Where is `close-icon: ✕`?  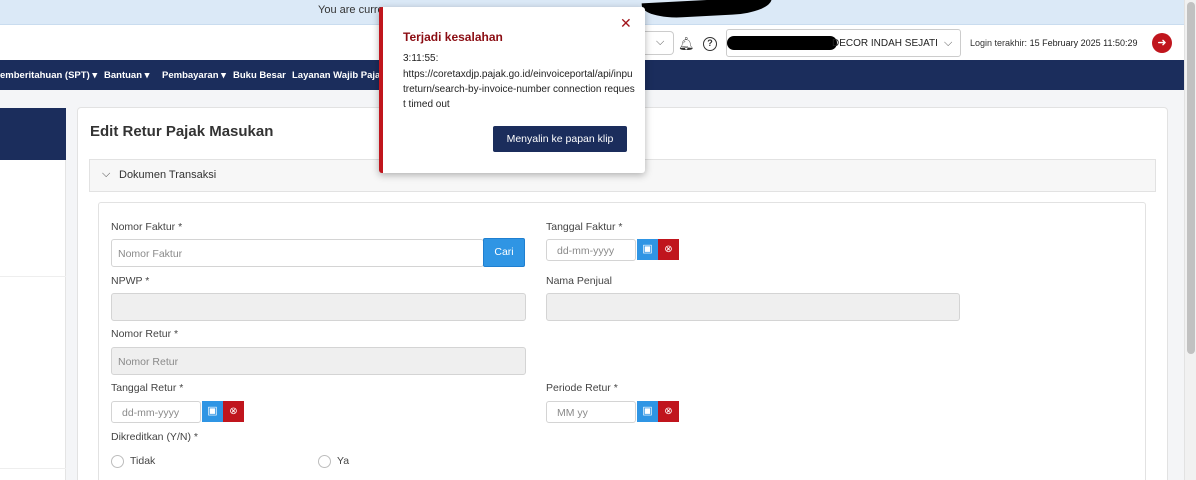
close-icon: ✕ is located at coordinates (626, 23).